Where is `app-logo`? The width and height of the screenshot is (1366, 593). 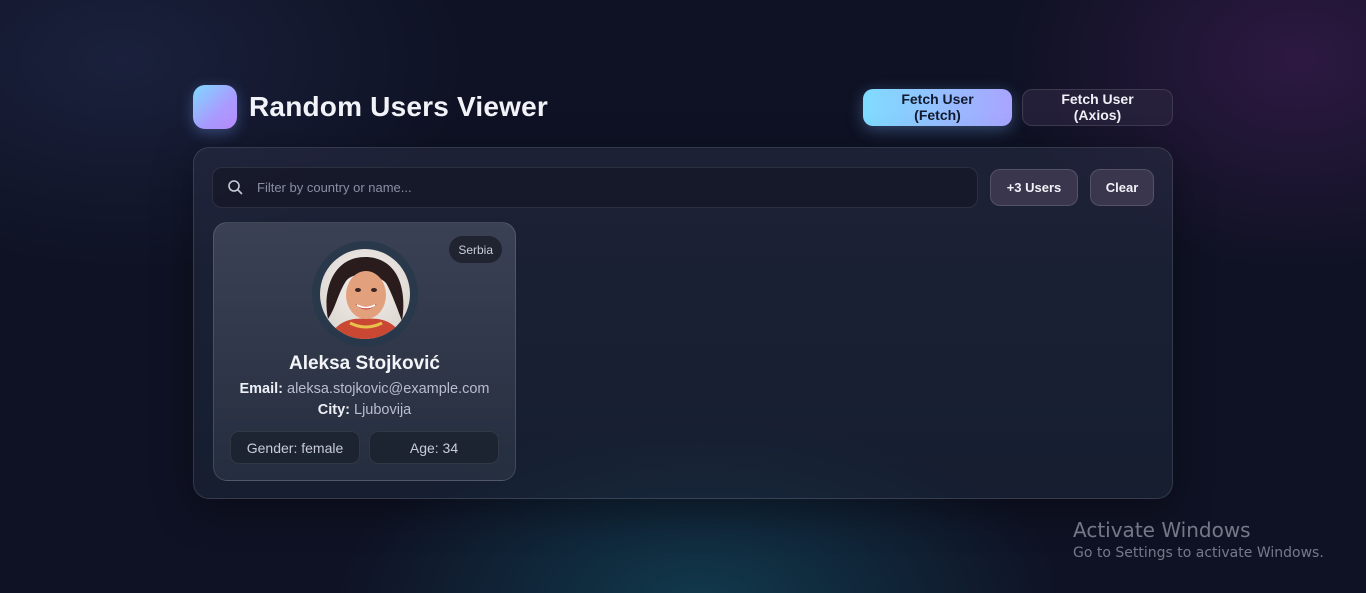 app-logo is located at coordinates (215, 107).